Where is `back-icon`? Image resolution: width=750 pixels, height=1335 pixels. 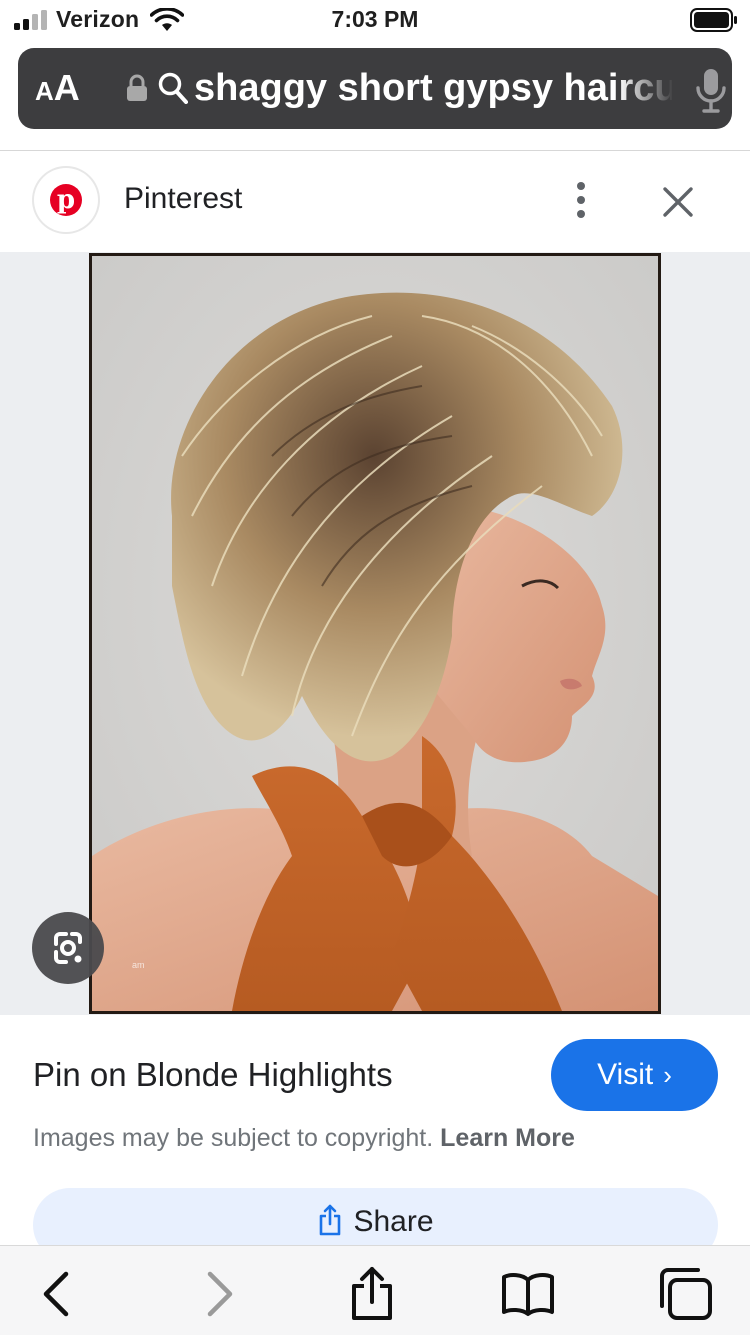 back-icon is located at coordinates (58, 1294).